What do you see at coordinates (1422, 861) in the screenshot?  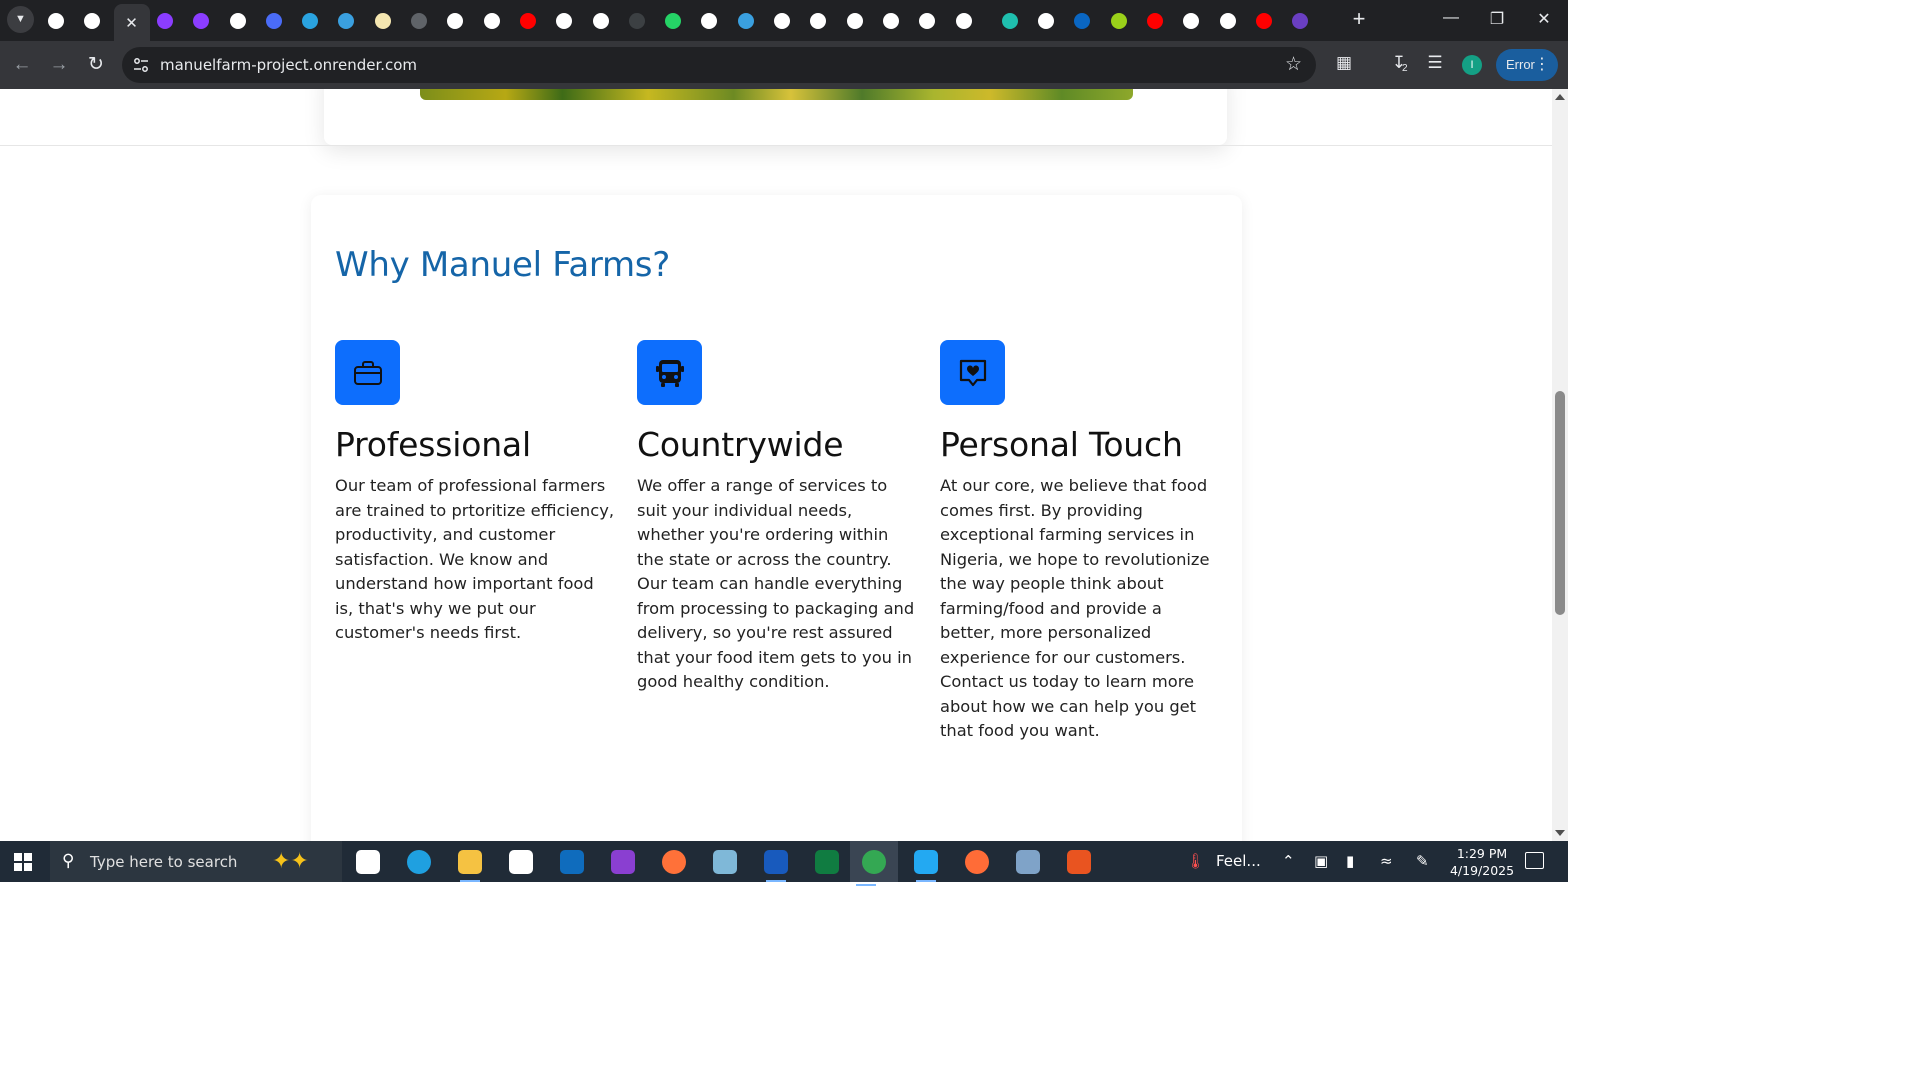 I see `pen-icon: ✎` at bounding box center [1422, 861].